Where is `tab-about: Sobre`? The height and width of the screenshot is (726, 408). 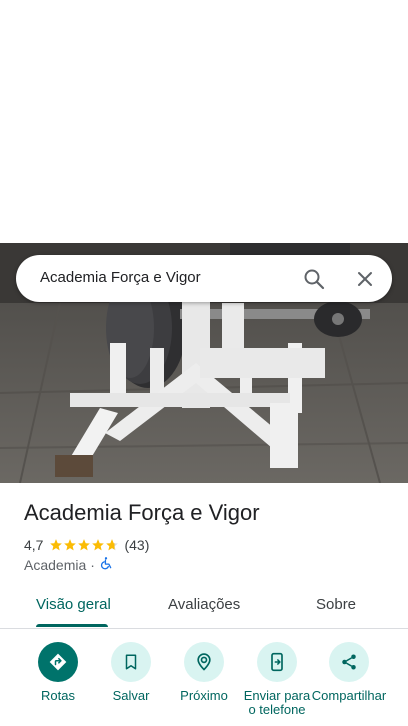 tab-about: Sobre is located at coordinates (336, 604).